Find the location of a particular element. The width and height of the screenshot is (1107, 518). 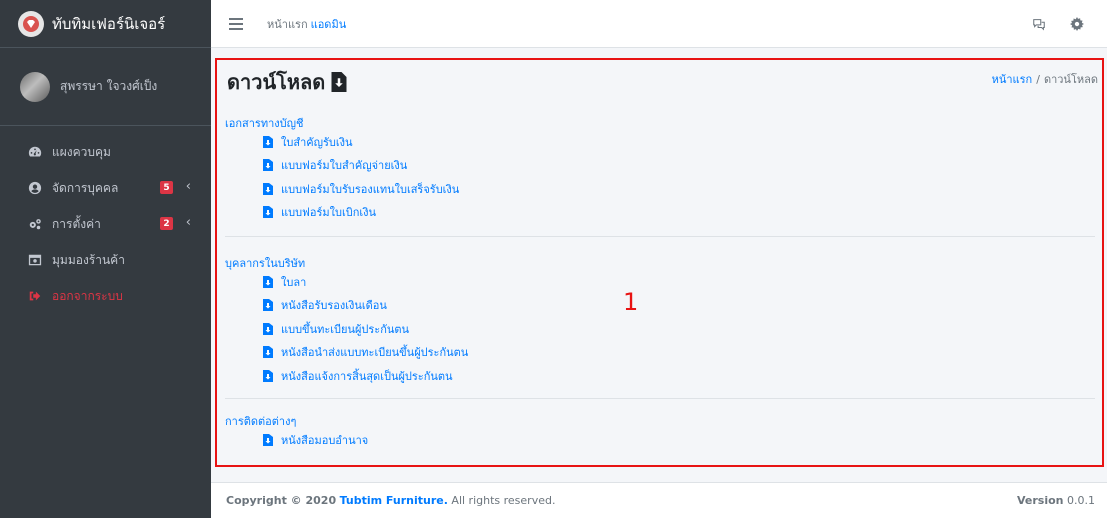

download-link-label: แบบฟอร์มใบรับรองแทนใบเสร็จรับเงิน is located at coordinates (370, 189).